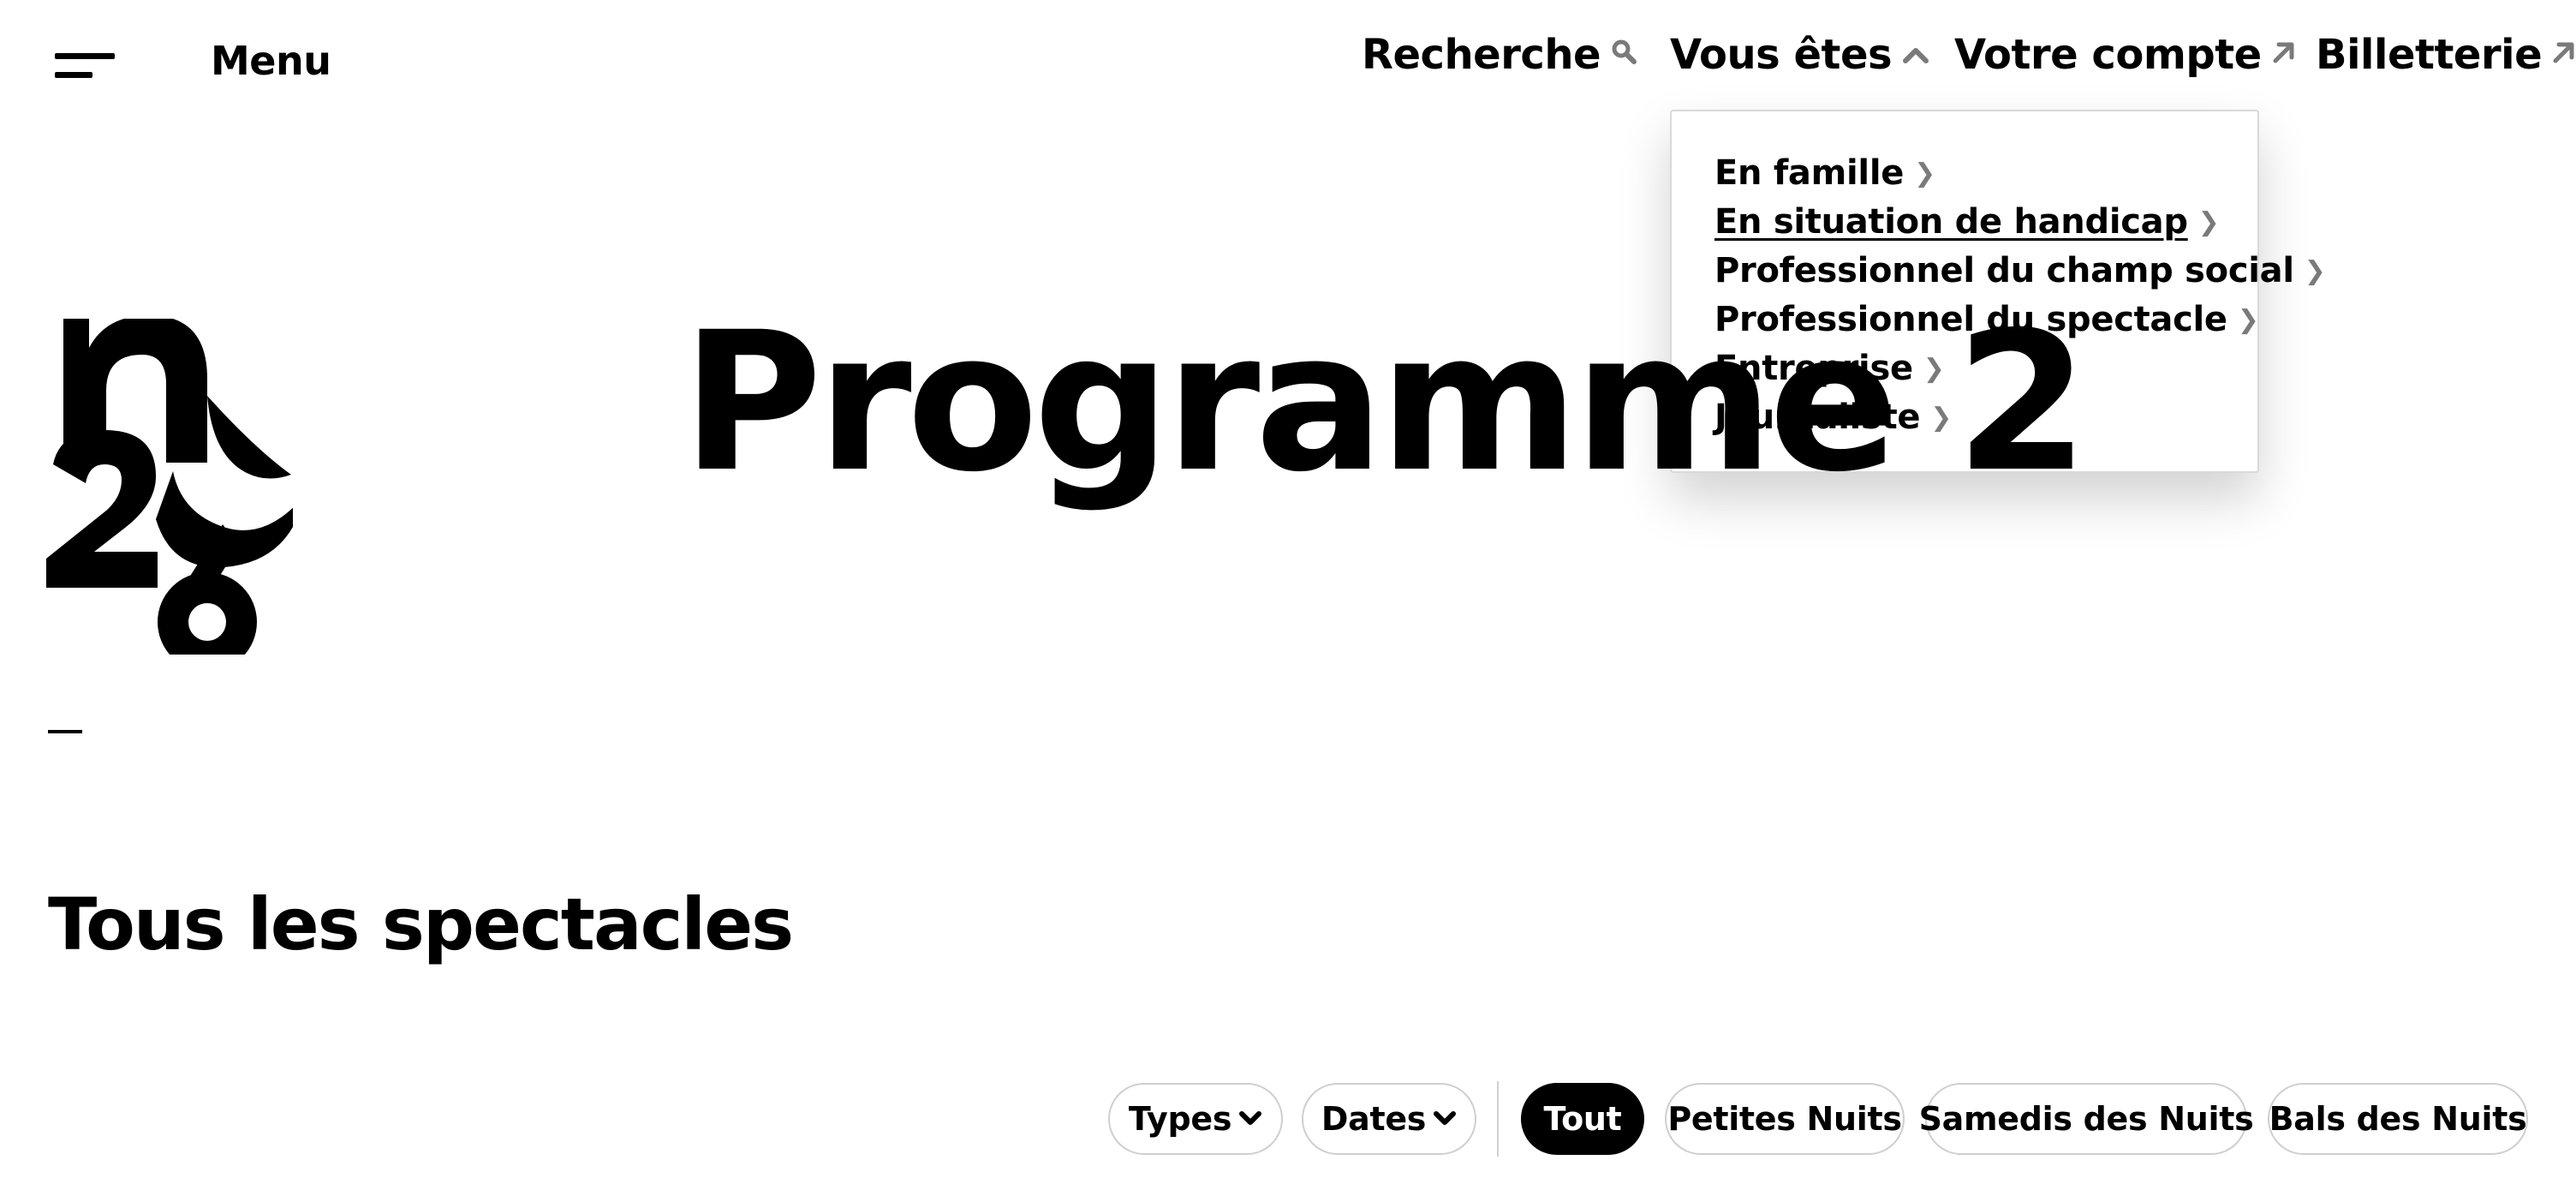 The image size is (2576, 1196). I want to click on dropdown-item-champ-social: Professionnel du champ social ❯, so click(2020, 271).